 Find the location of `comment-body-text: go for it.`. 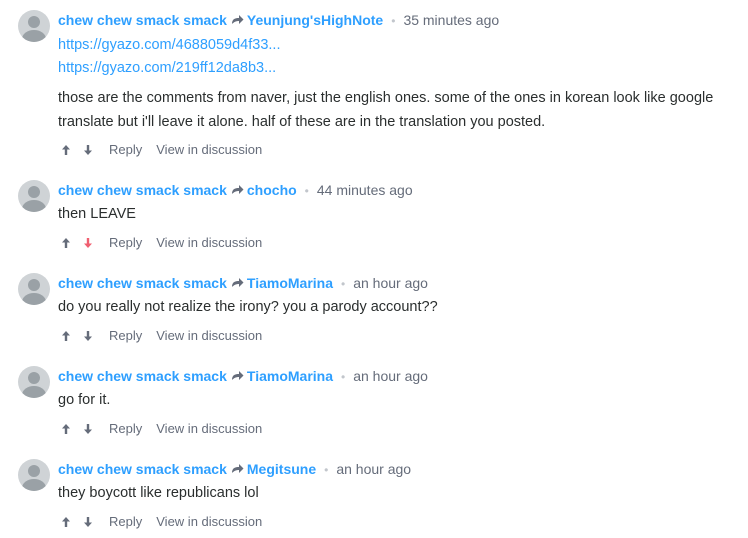

comment-body-text: go for it. is located at coordinates (84, 400).